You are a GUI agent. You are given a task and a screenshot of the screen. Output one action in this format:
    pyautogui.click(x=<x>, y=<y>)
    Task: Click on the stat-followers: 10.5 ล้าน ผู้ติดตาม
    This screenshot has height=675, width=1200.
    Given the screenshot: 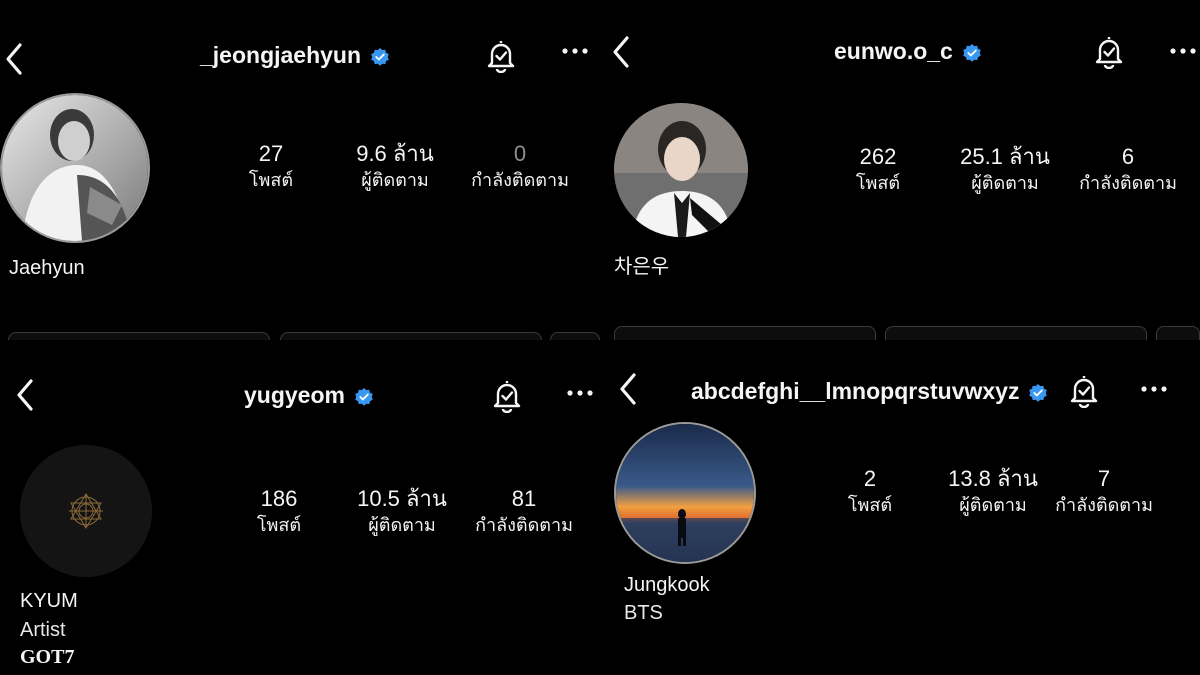 What is the action you would take?
    pyautogui.click(x=402, y=512)
    